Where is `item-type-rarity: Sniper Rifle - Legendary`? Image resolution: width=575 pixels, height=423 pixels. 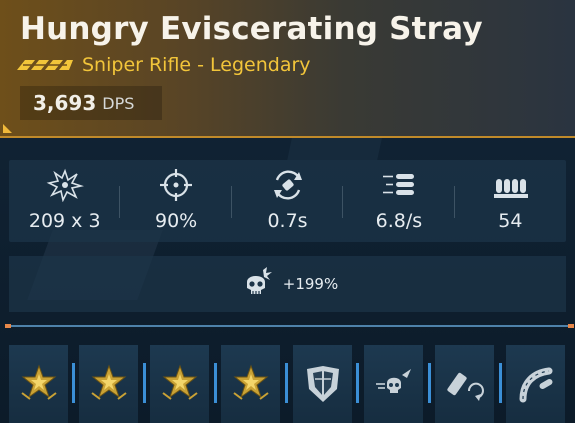
item-type-rarity: Sniper Rifle - Legendary is located at coordinates (196, 65).